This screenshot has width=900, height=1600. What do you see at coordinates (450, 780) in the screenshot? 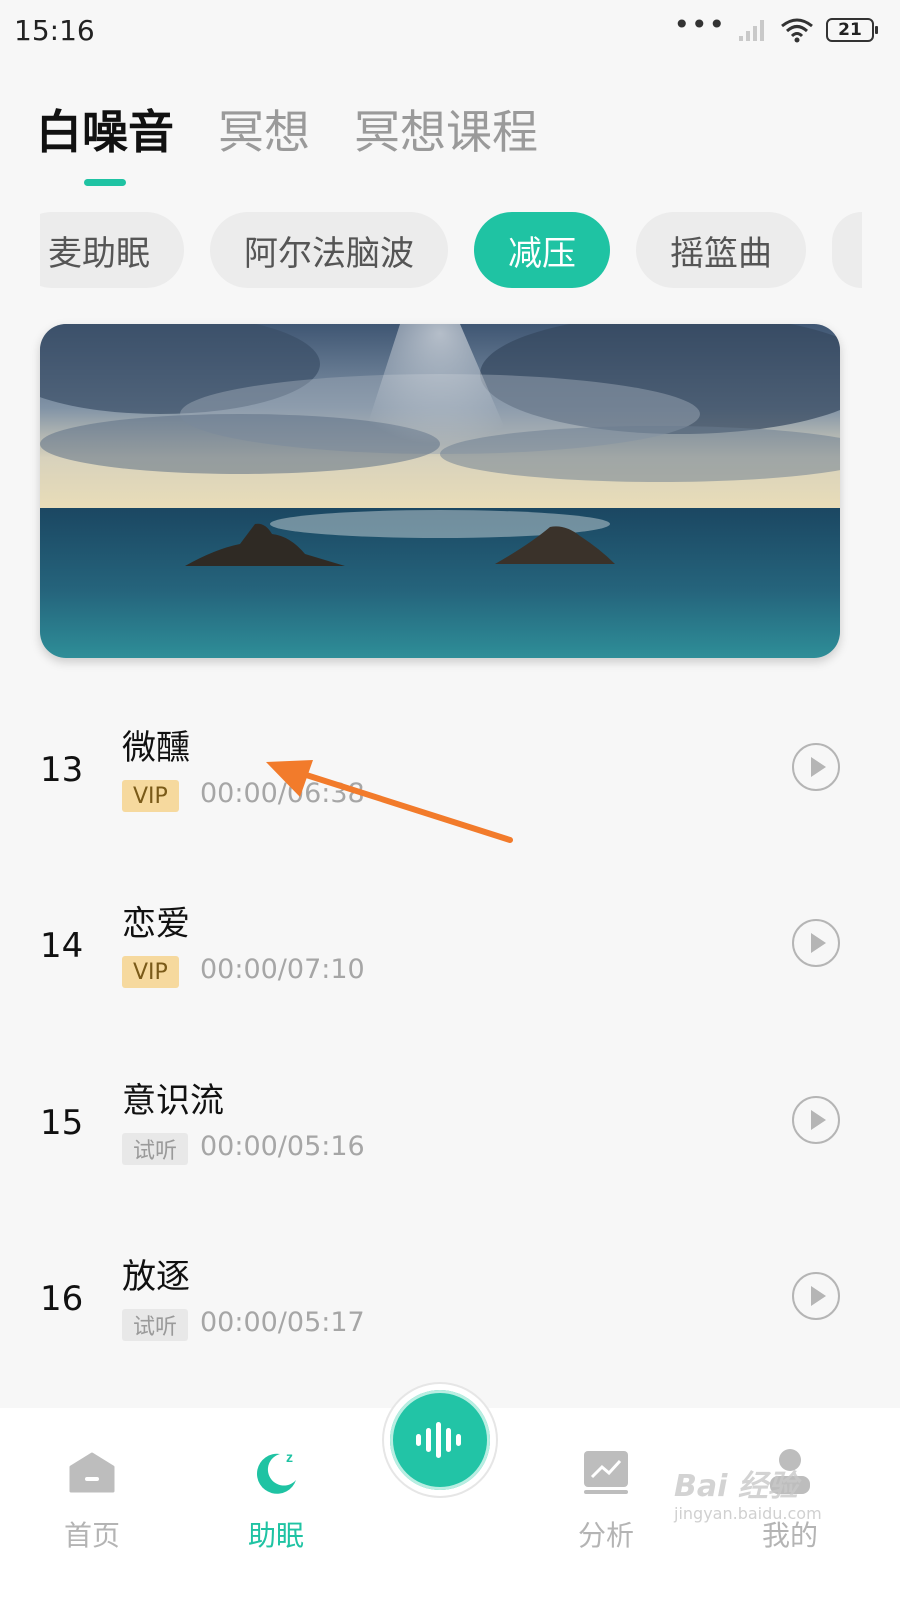
I see `track-row-13: 13 微醺 VIP 00:00/06:38` at bounding box center [450, 780].